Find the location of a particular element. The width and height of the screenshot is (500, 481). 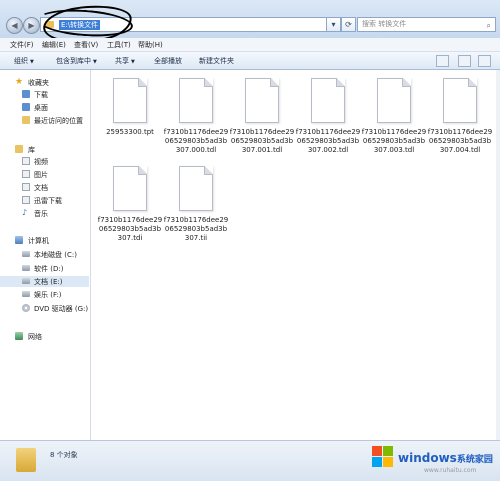

file-name: f7310b1176dee2906529803b5ad3b307.tii is located at coordinates (196, 229).